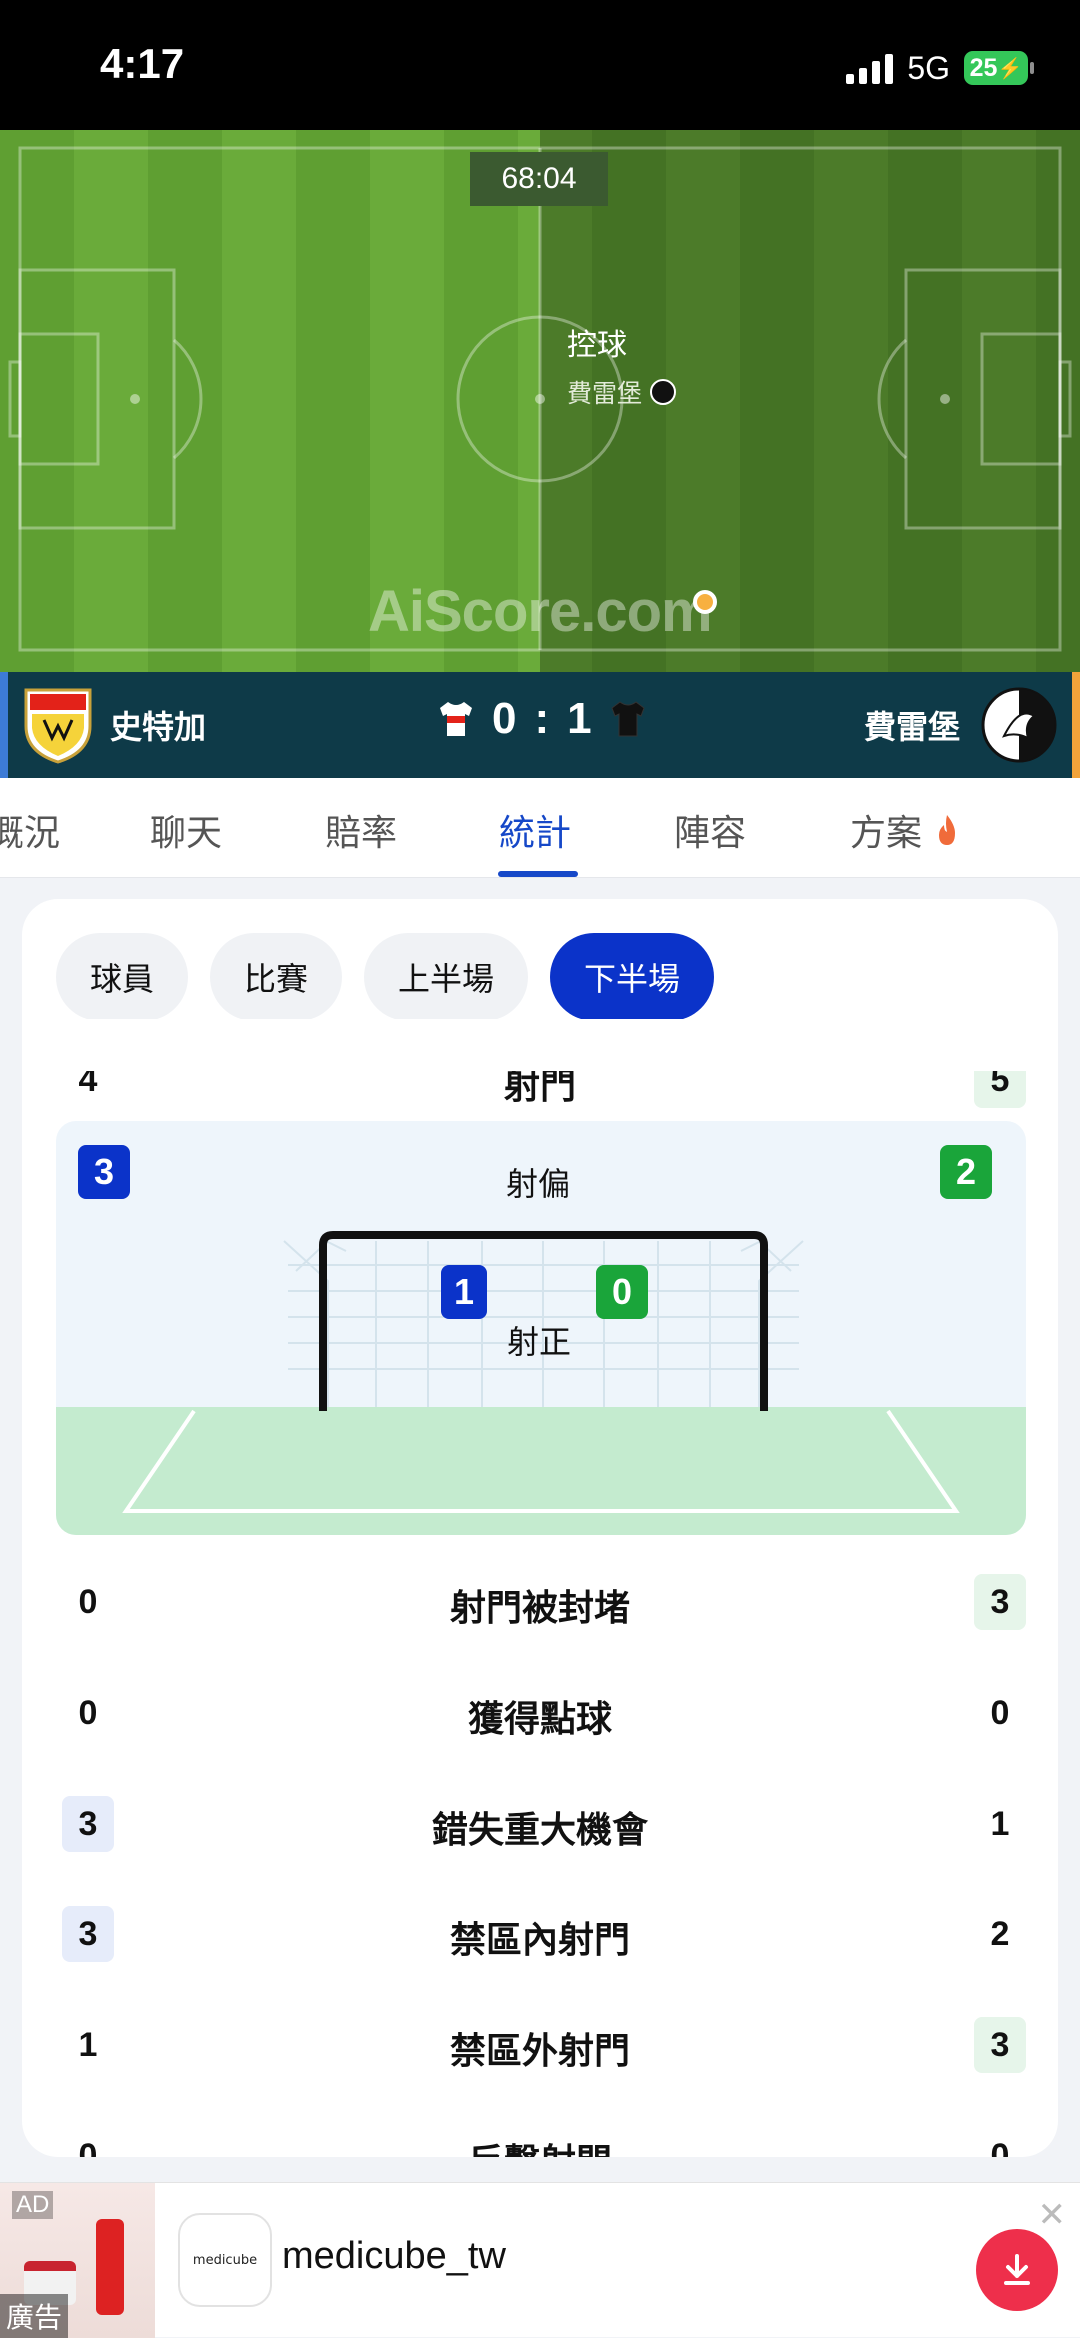 Image resolution: width=1080 pixels, height=2338 pixels. I want to click on stat-label: 射門被封堵, so click(539, 1608).